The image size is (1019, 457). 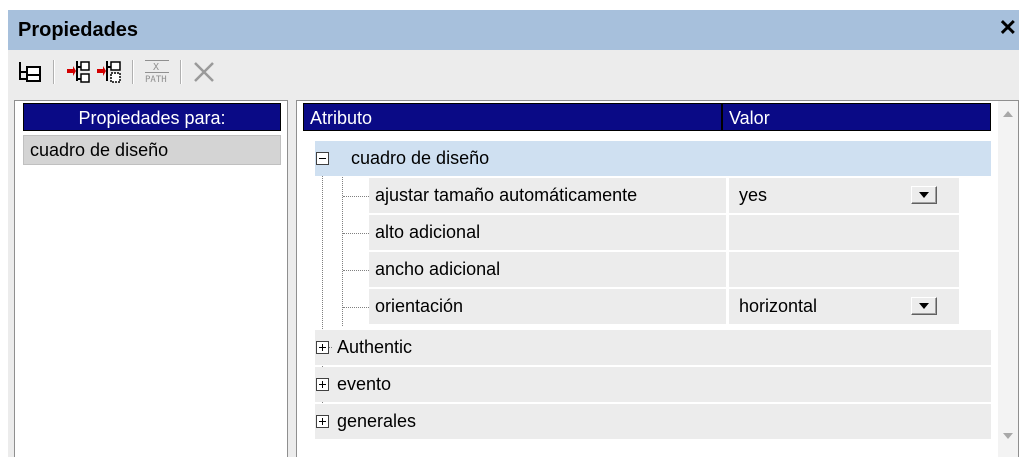 I want to click on title-bar: Propiedades ✕, so click(x=513, y=30).